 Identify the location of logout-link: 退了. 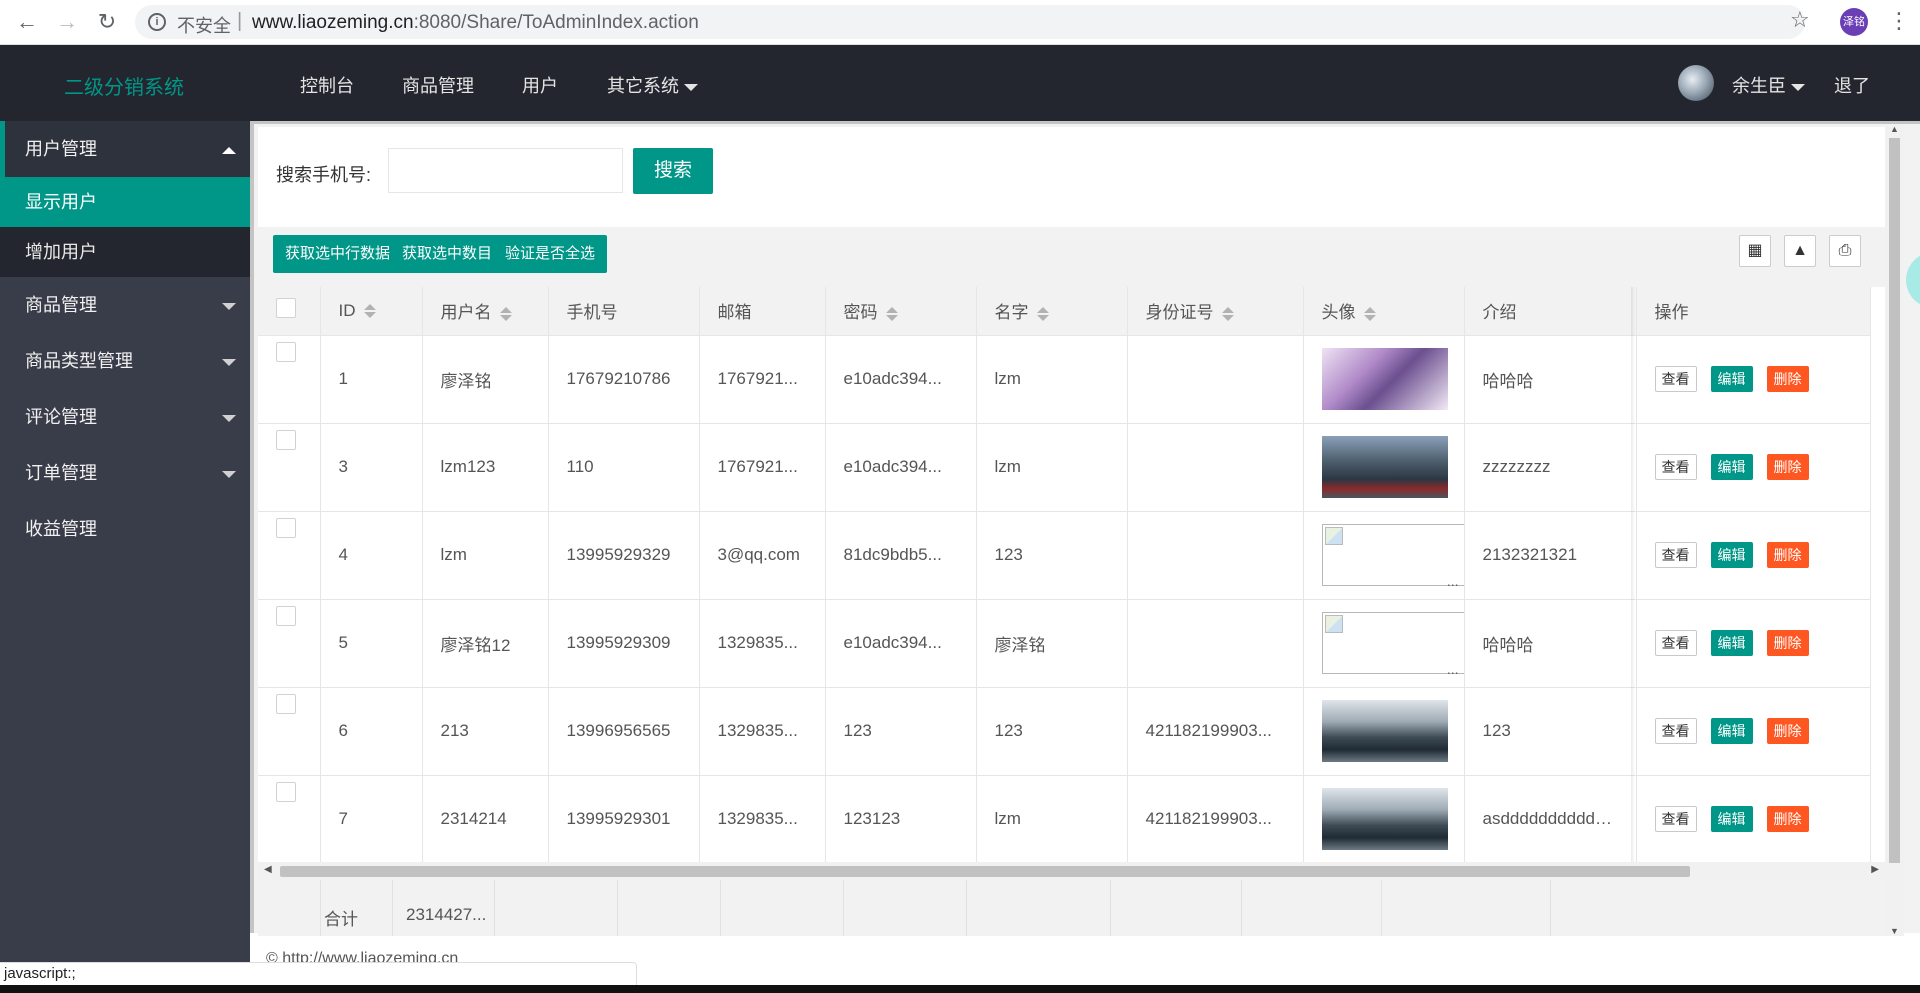
(1852, 85).